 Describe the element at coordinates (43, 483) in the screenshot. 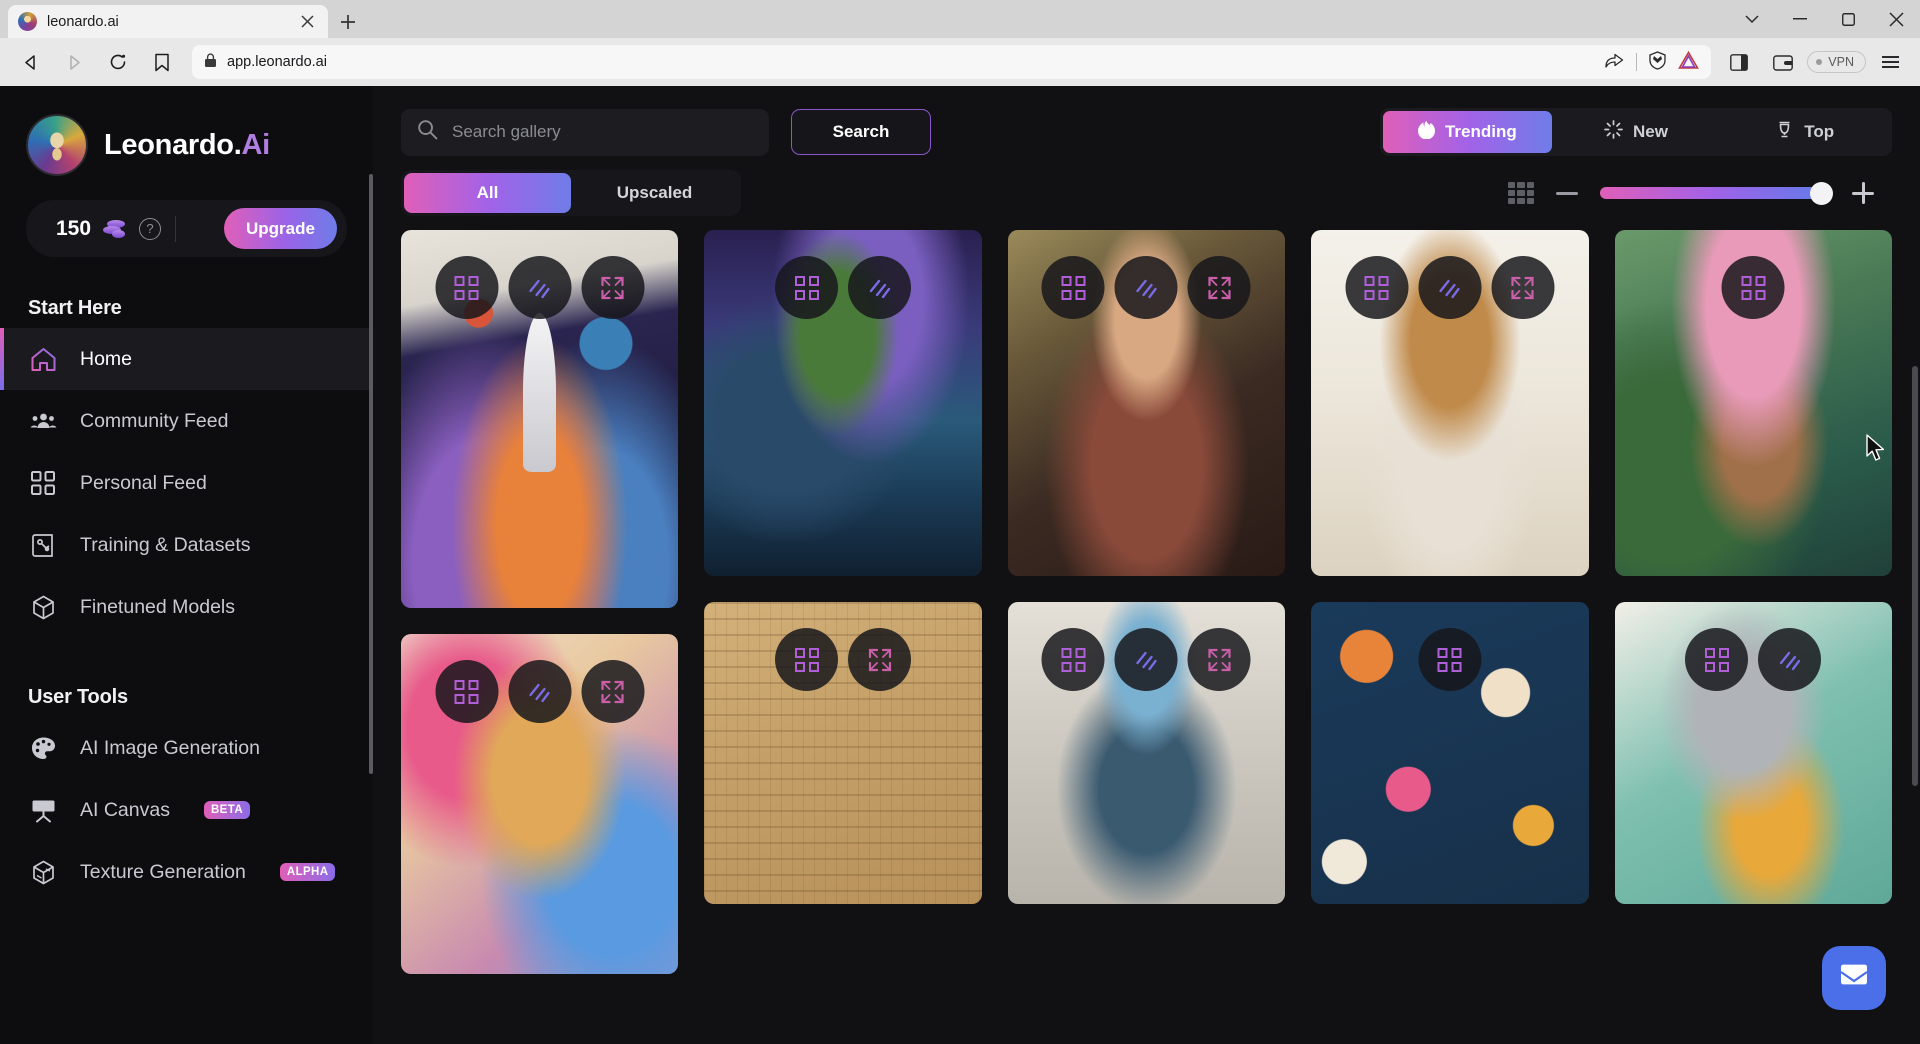

I see `grid-squares-icon` at that location.